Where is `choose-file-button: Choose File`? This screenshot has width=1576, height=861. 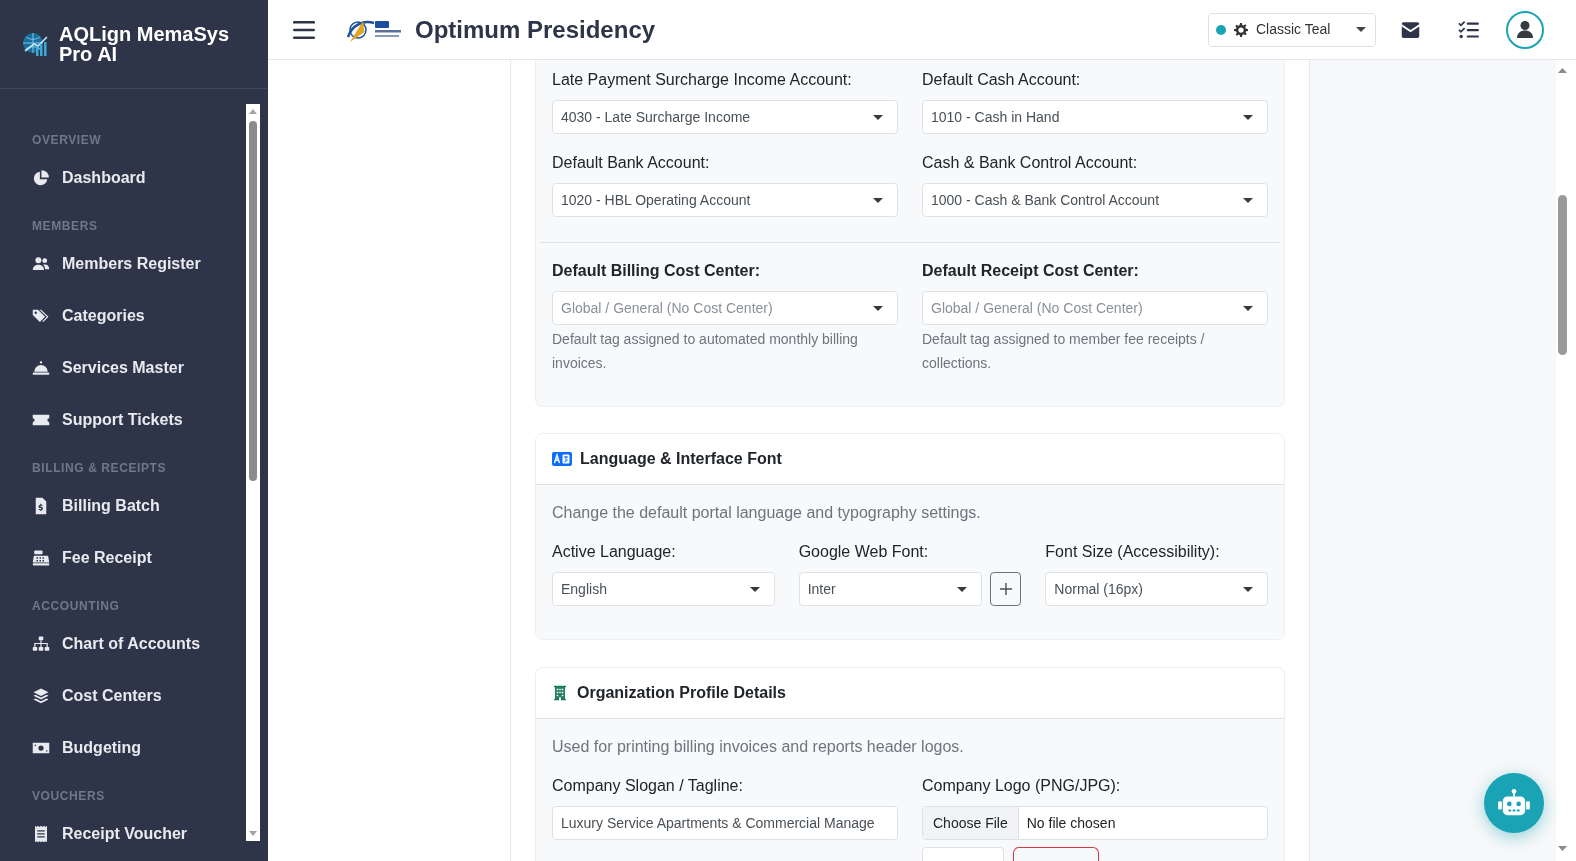 choose-file-button: Choose File is located at coordinates (971, 823).